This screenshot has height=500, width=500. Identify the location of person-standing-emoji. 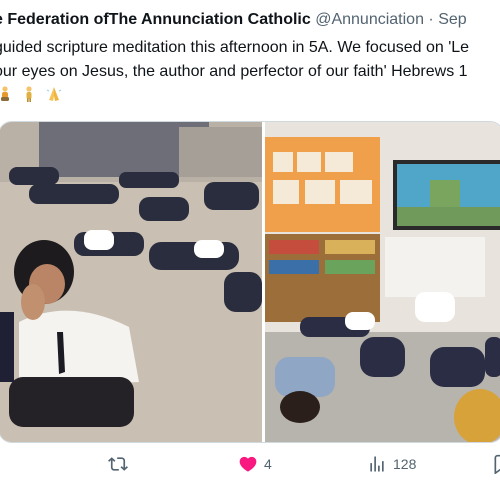
(29, 96).